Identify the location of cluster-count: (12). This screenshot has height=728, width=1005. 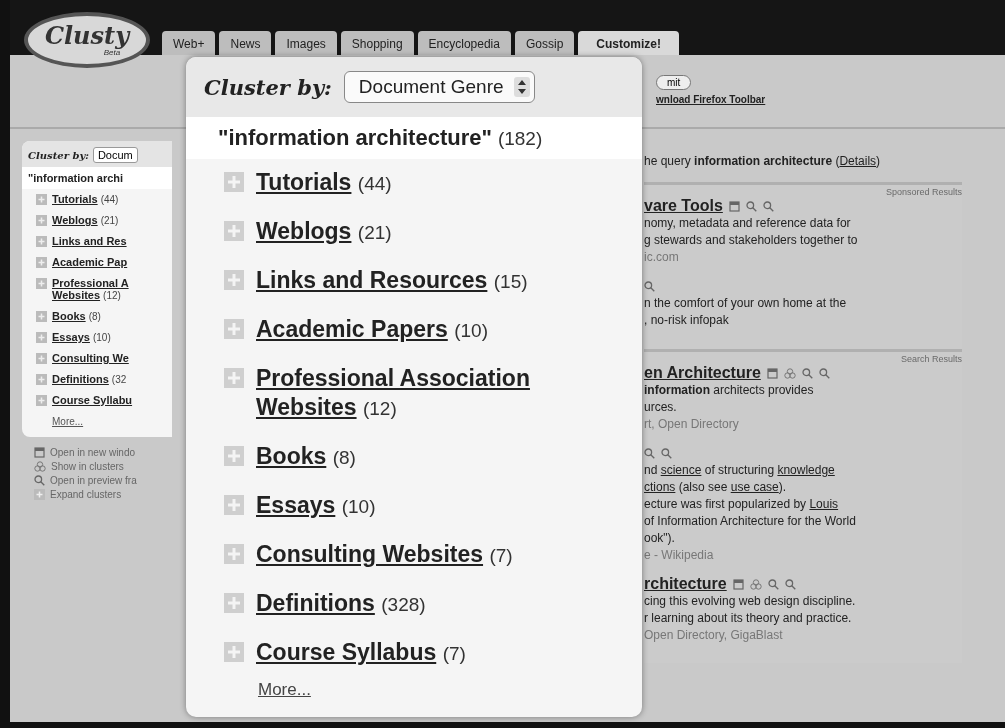
(112, 295).